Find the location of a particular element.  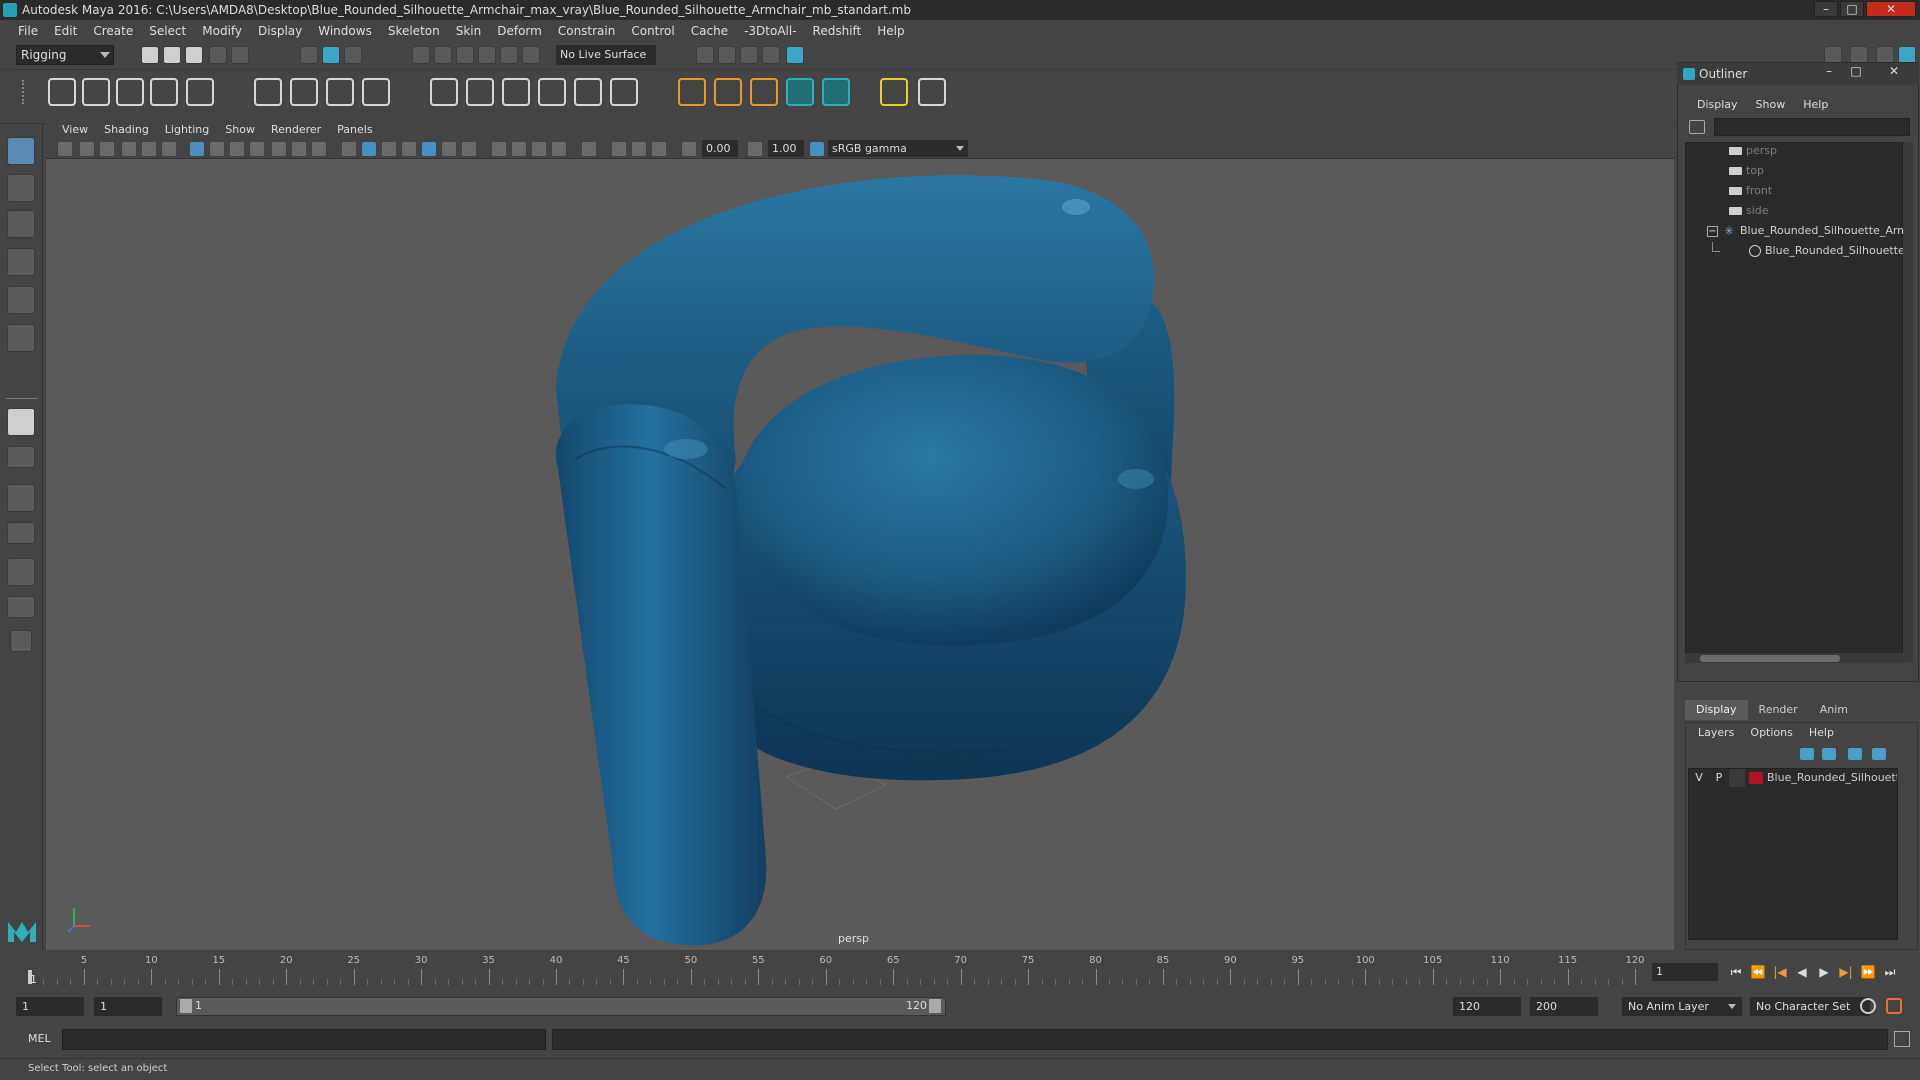

viewport-menu-show: Show is located at coordinates (240, 129).